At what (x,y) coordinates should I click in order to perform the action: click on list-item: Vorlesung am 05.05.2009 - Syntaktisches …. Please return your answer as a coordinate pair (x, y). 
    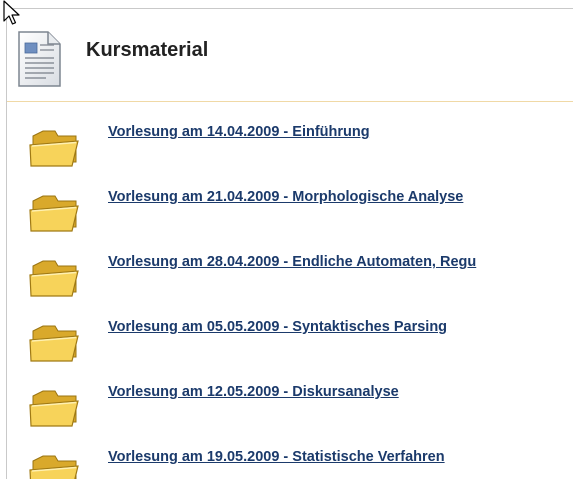
    Looking at the image, I should click on (290, 340).